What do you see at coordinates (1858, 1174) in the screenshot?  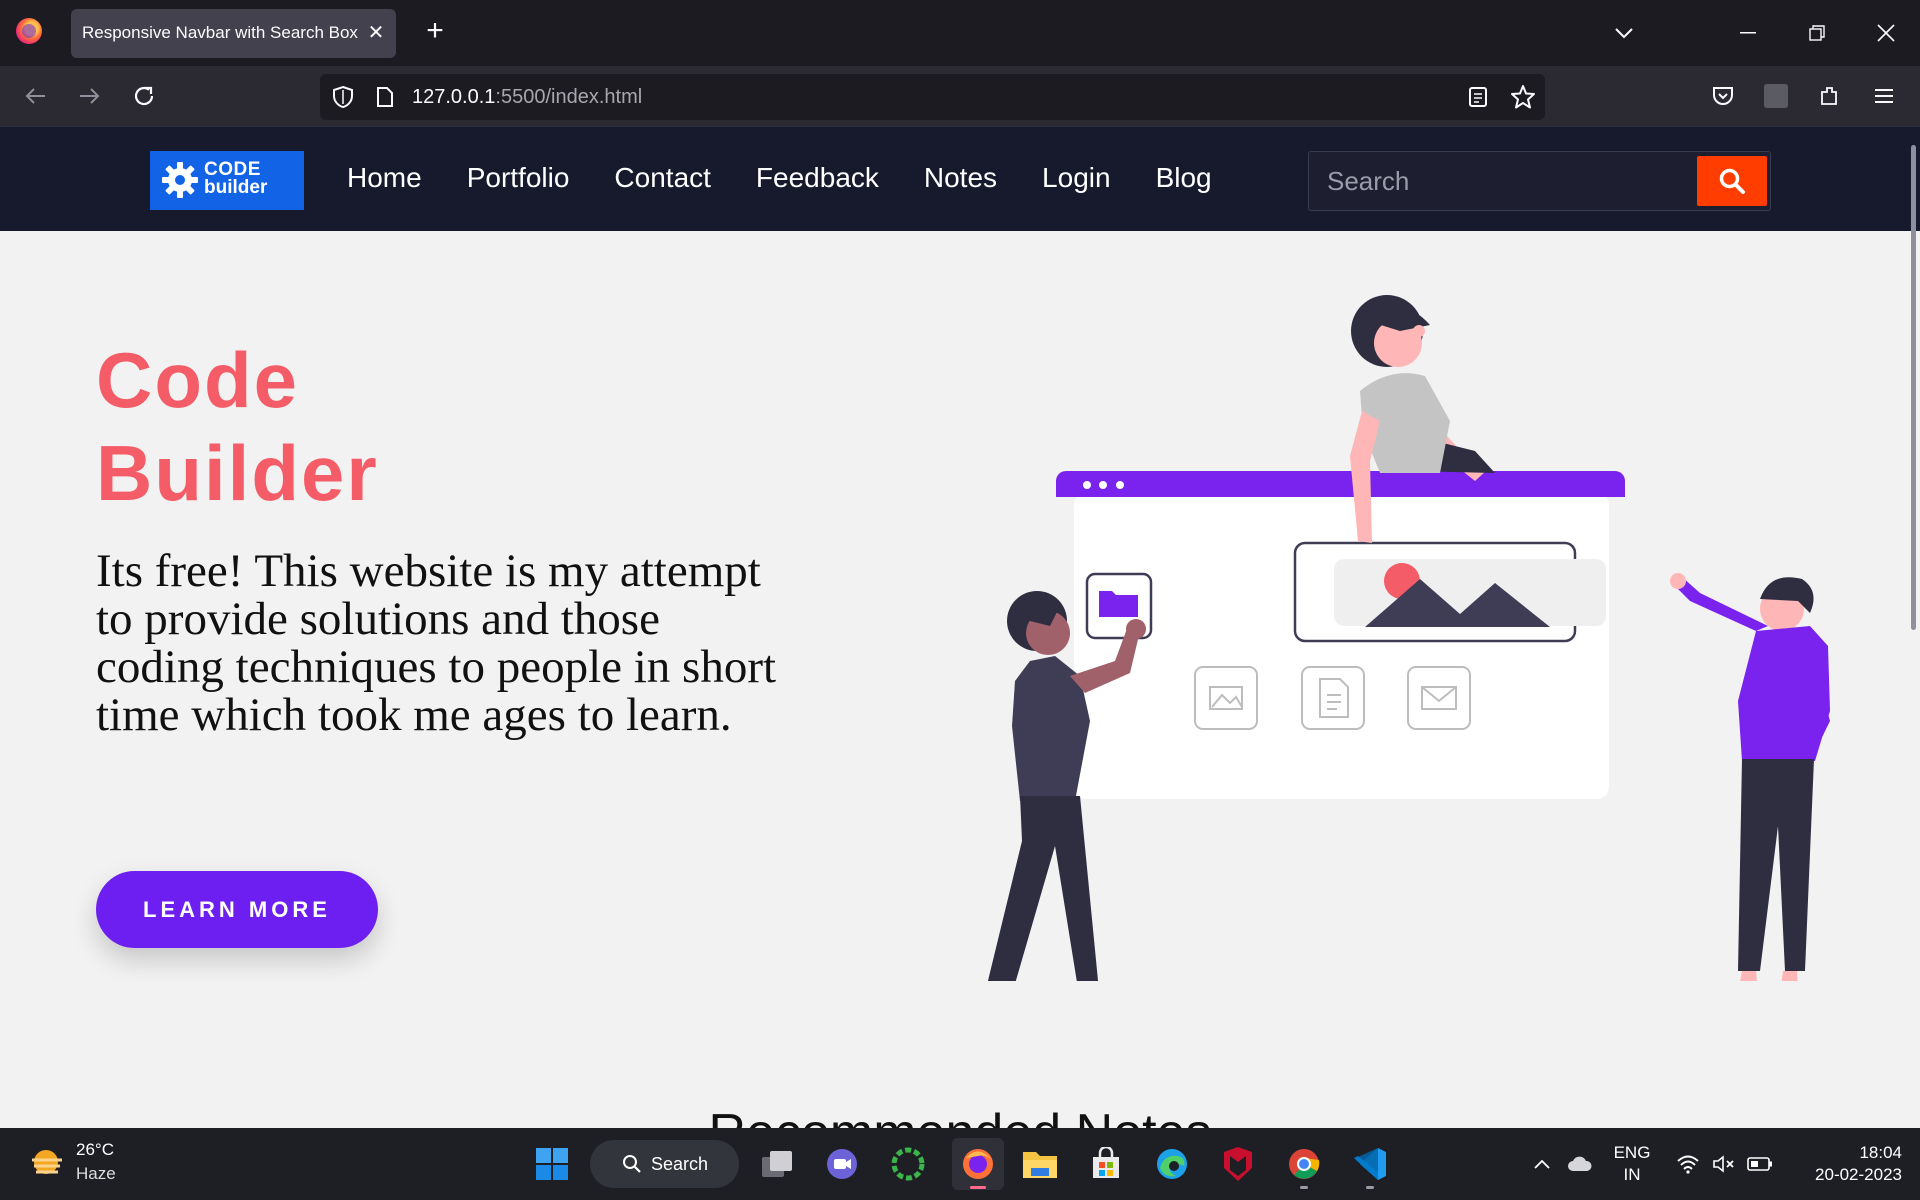 I see `clock-date: 20-02-2023` at bounding box center [1858, 1174].